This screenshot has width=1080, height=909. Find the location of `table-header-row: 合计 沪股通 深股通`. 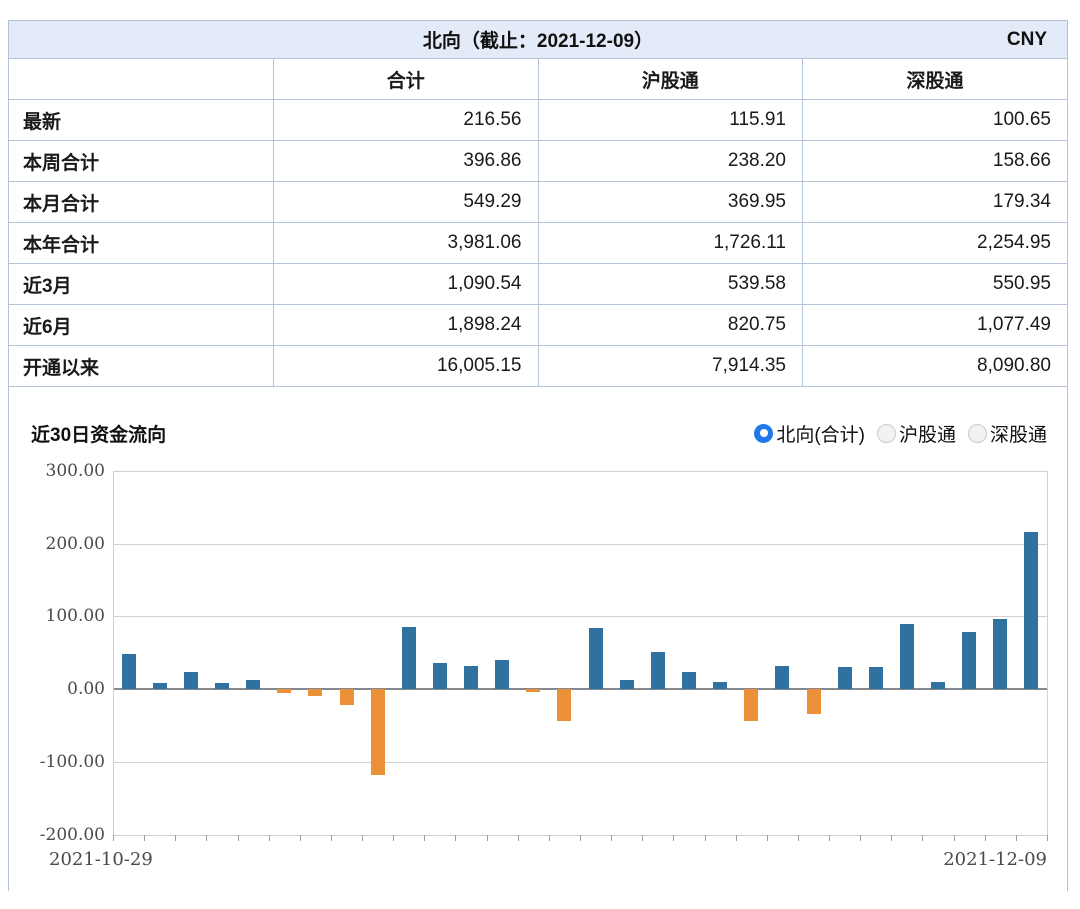

table-header-row: 合计 沪股通 深股通 is located at coordinates (538, 79).